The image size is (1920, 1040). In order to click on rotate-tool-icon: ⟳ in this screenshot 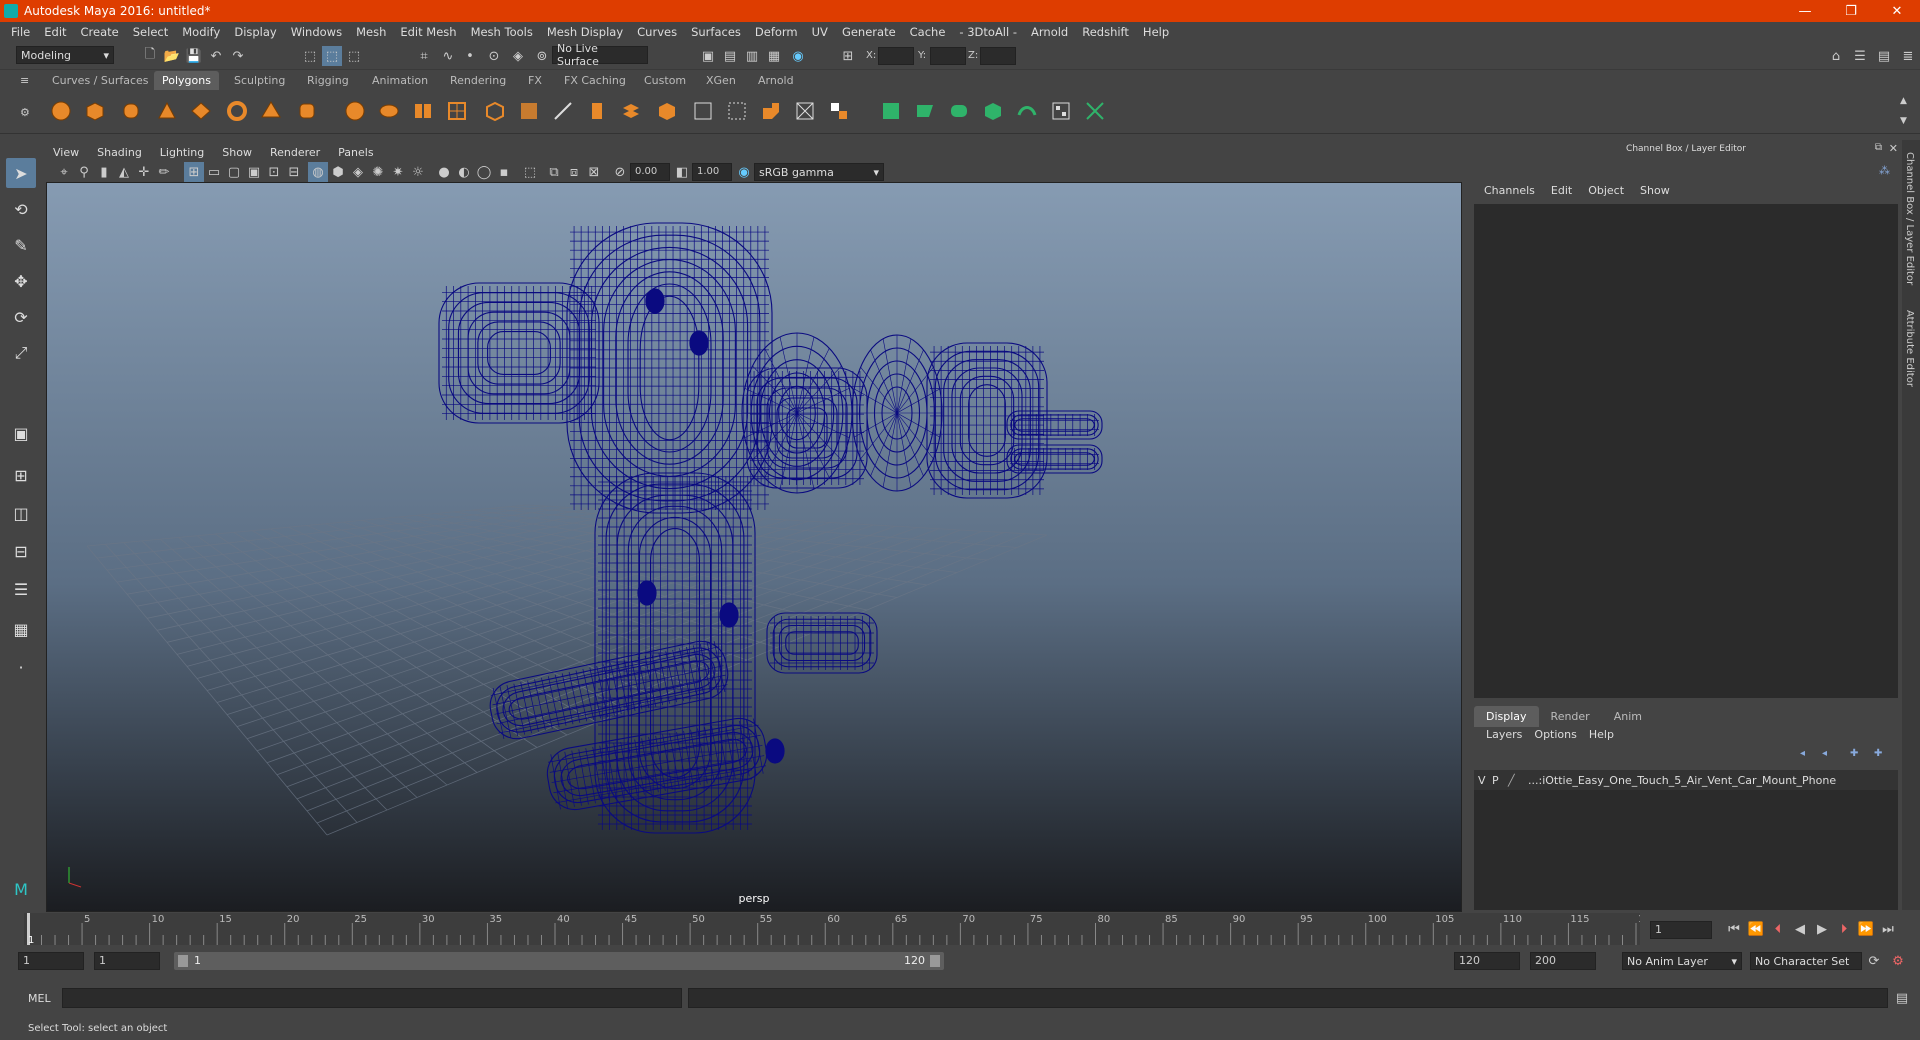, I will do `click(21, 317)`.